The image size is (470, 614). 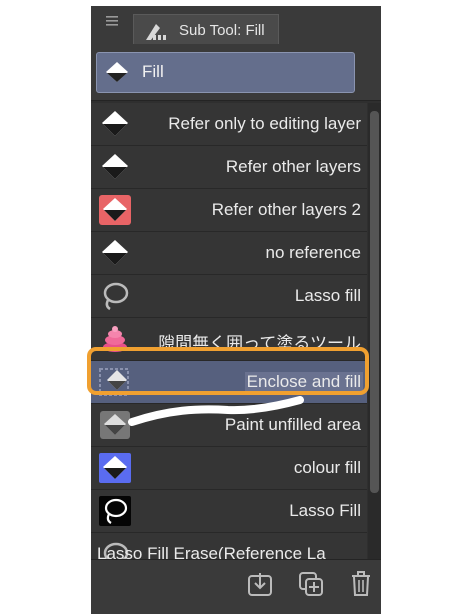 I want to click on list-item: Lasso Fill Erase(Reference La, so click(x=229, y=546).